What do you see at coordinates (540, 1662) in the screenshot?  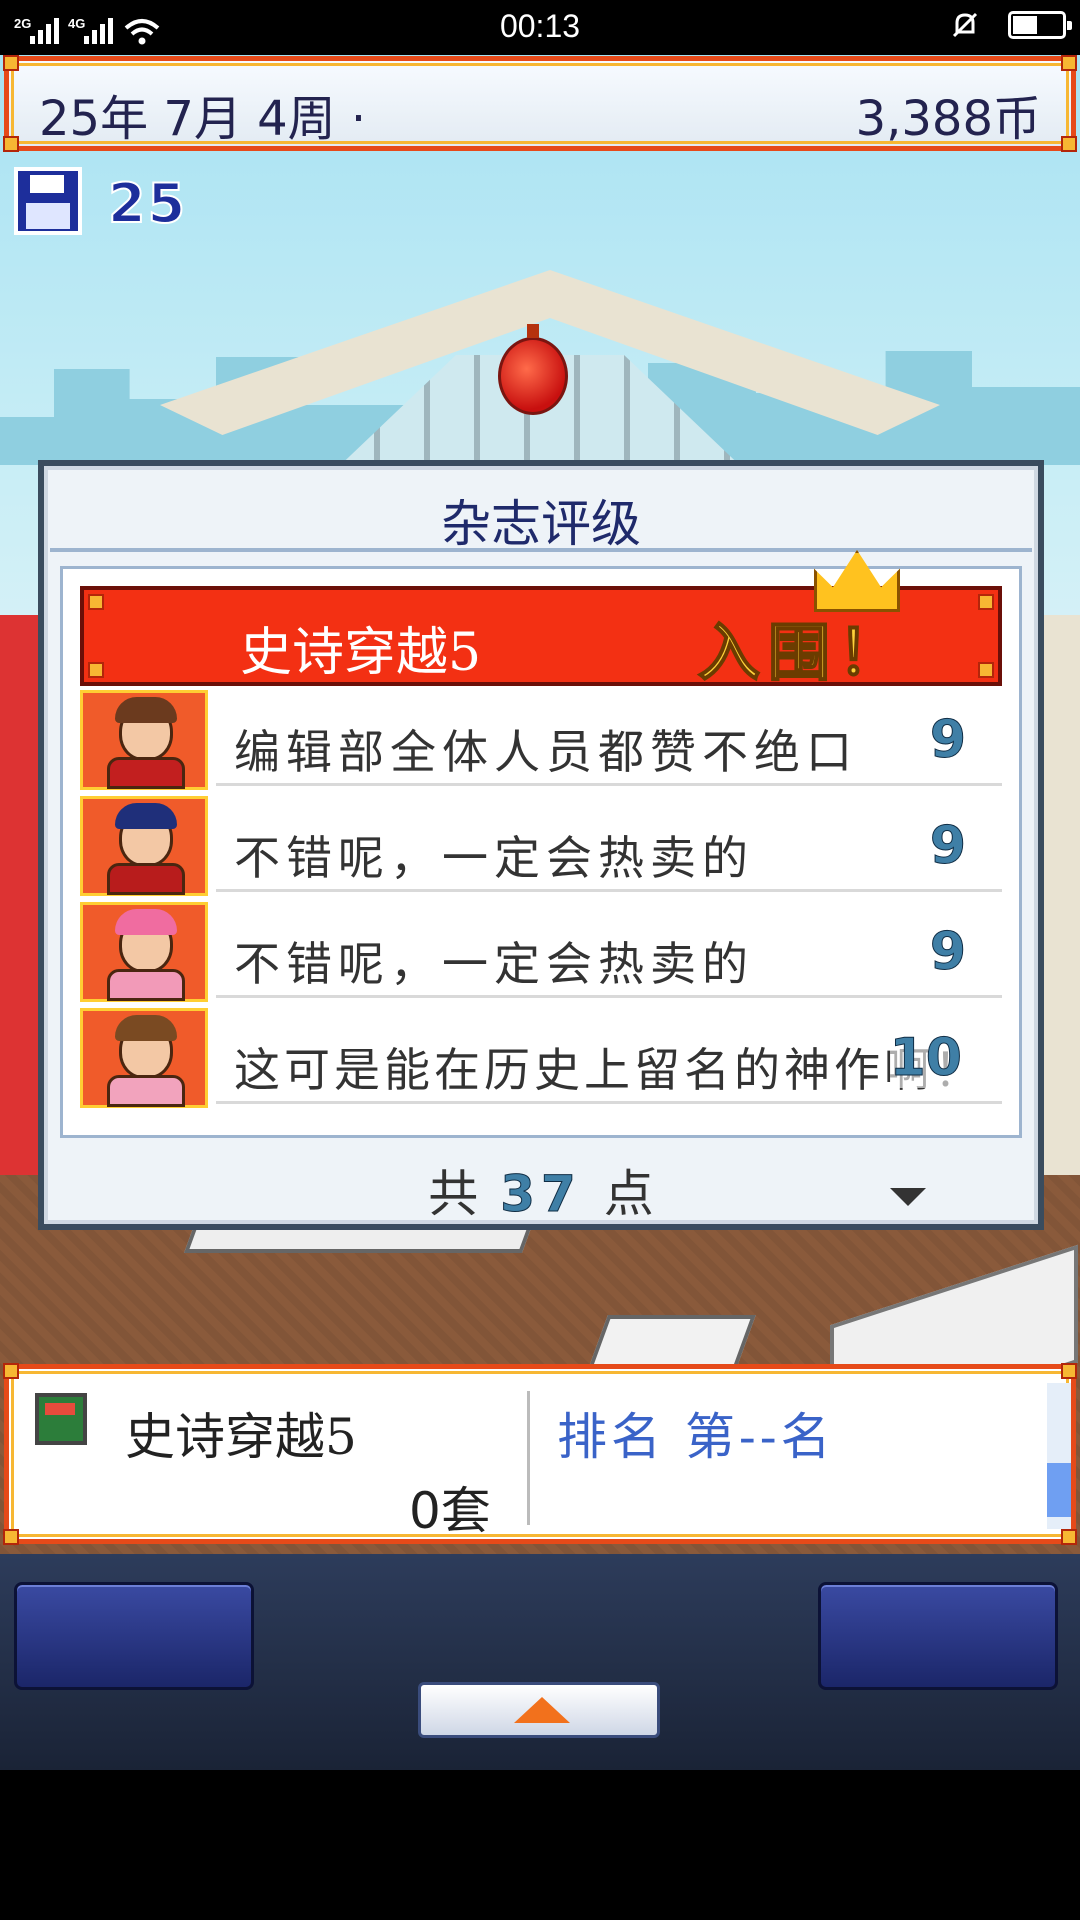 I see `bottom-controls` at bounding box center [540, 1662].